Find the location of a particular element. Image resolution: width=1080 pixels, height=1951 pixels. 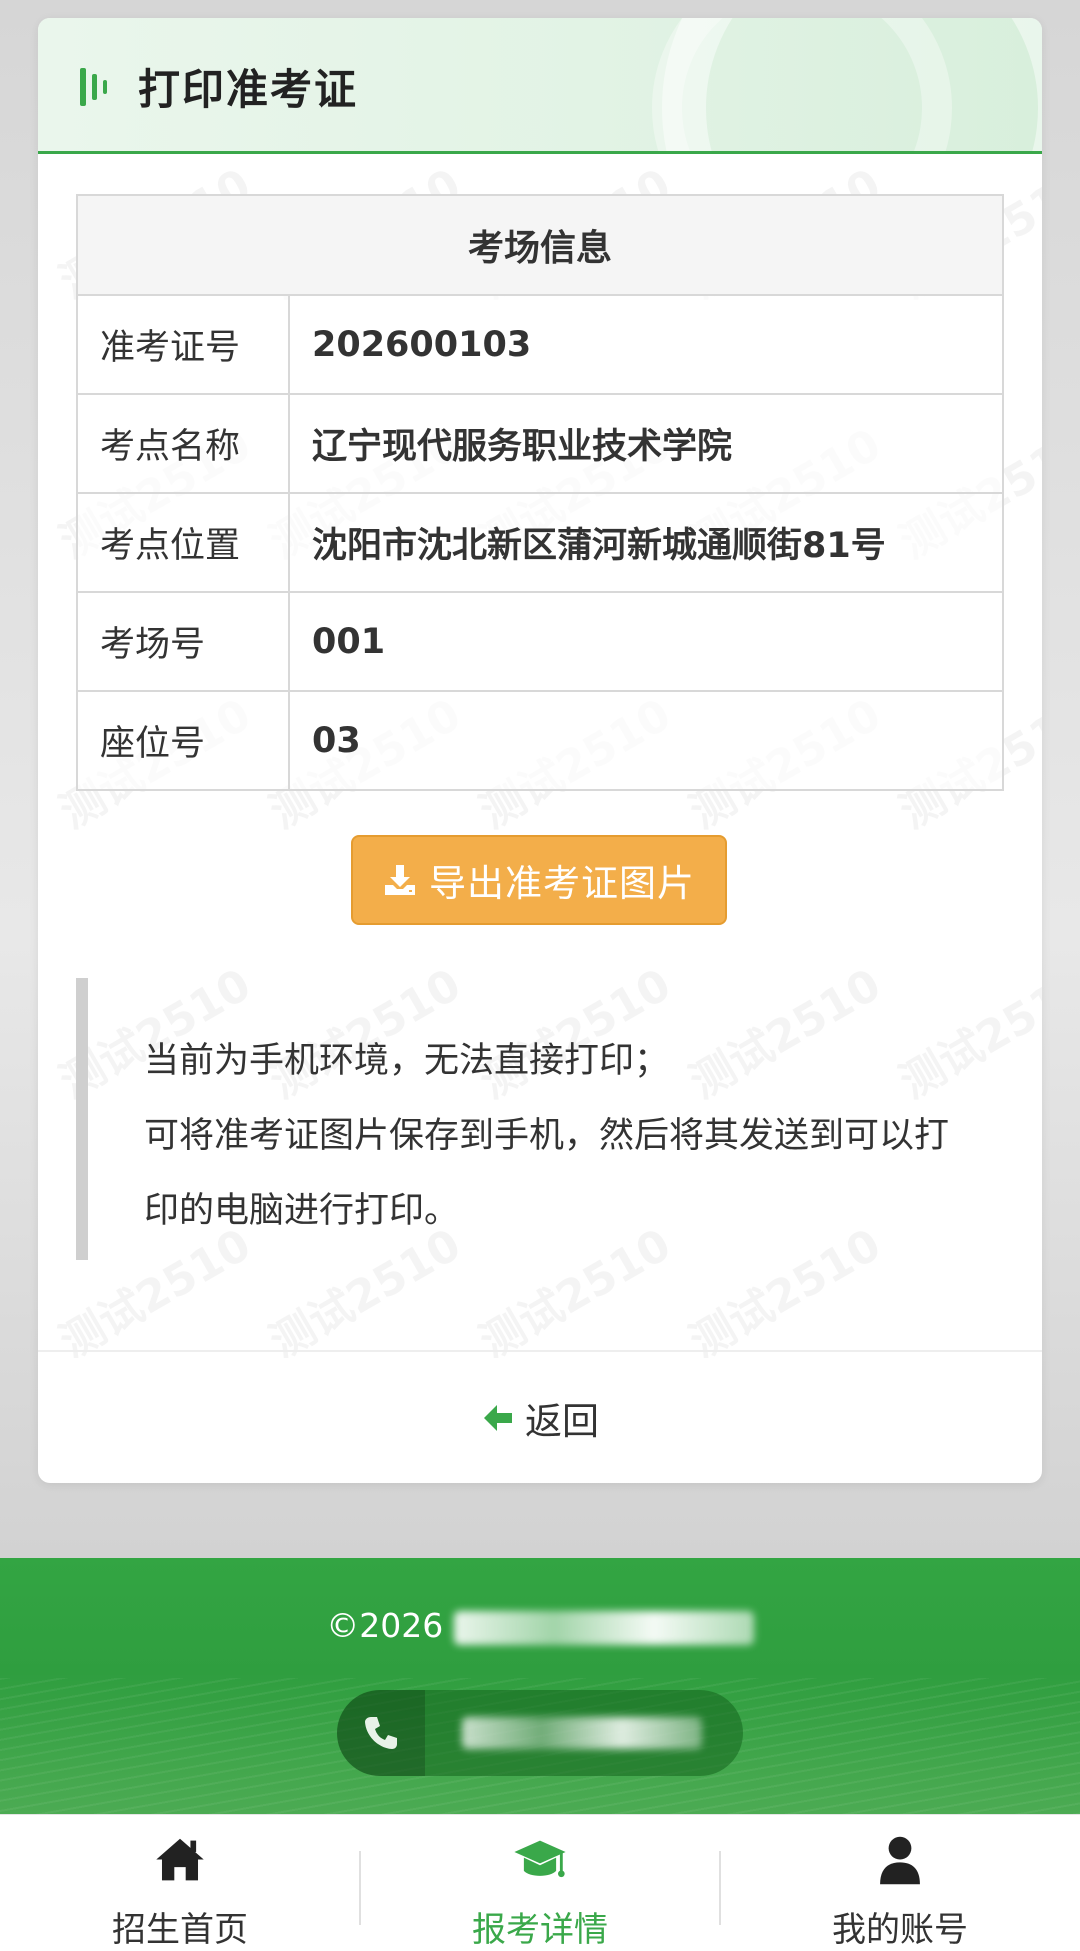

table-header-row: 考场信息 is located at coordinates (540, 245).